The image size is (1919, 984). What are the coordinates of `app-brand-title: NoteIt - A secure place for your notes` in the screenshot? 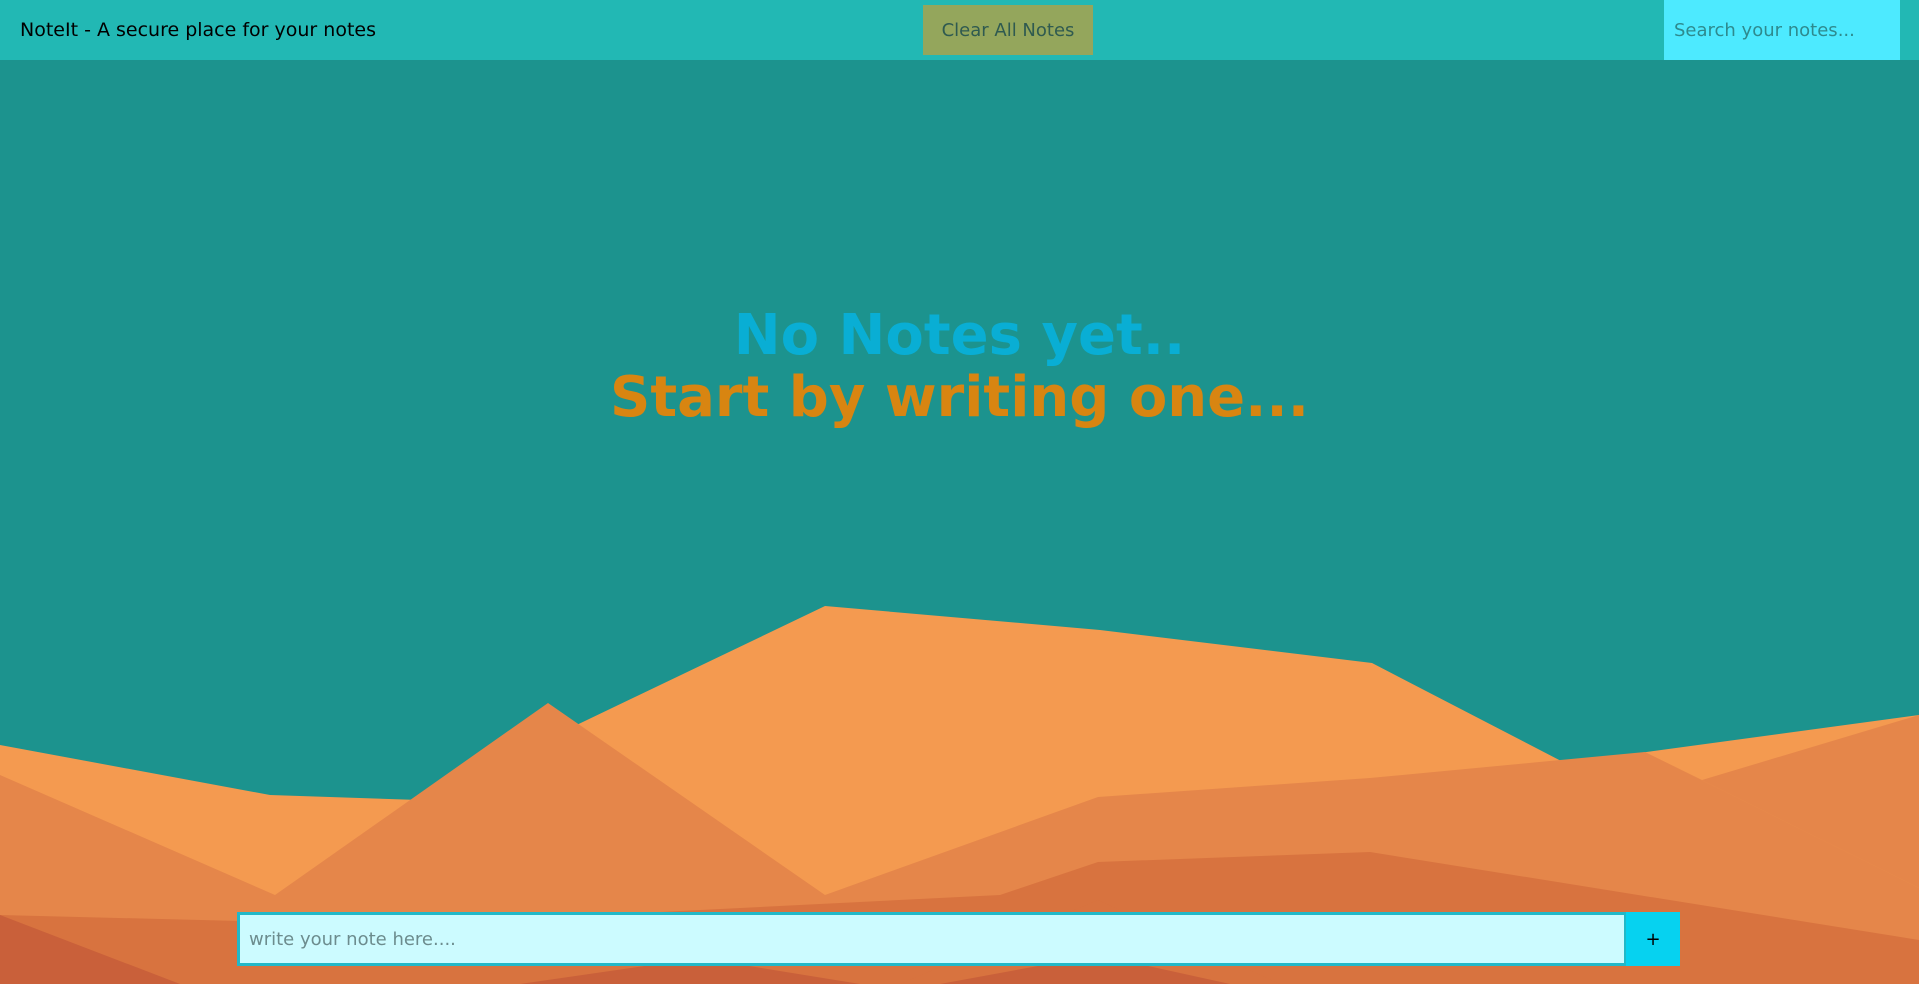 It's located at (198, 30).